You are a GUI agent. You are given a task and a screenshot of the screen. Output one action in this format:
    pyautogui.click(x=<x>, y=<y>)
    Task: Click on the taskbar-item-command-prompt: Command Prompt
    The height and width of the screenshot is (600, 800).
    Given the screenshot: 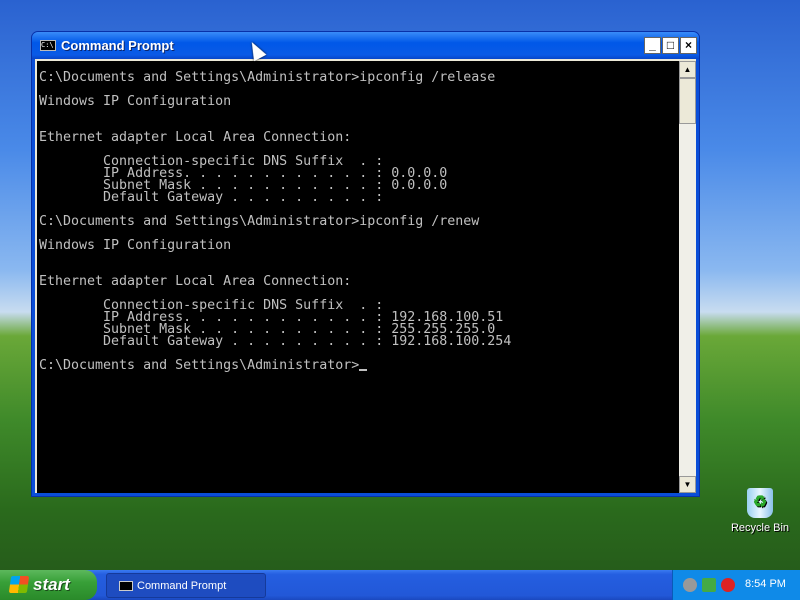 What is the action you would take?
    pyautogui.click(x=186, y=585)
    